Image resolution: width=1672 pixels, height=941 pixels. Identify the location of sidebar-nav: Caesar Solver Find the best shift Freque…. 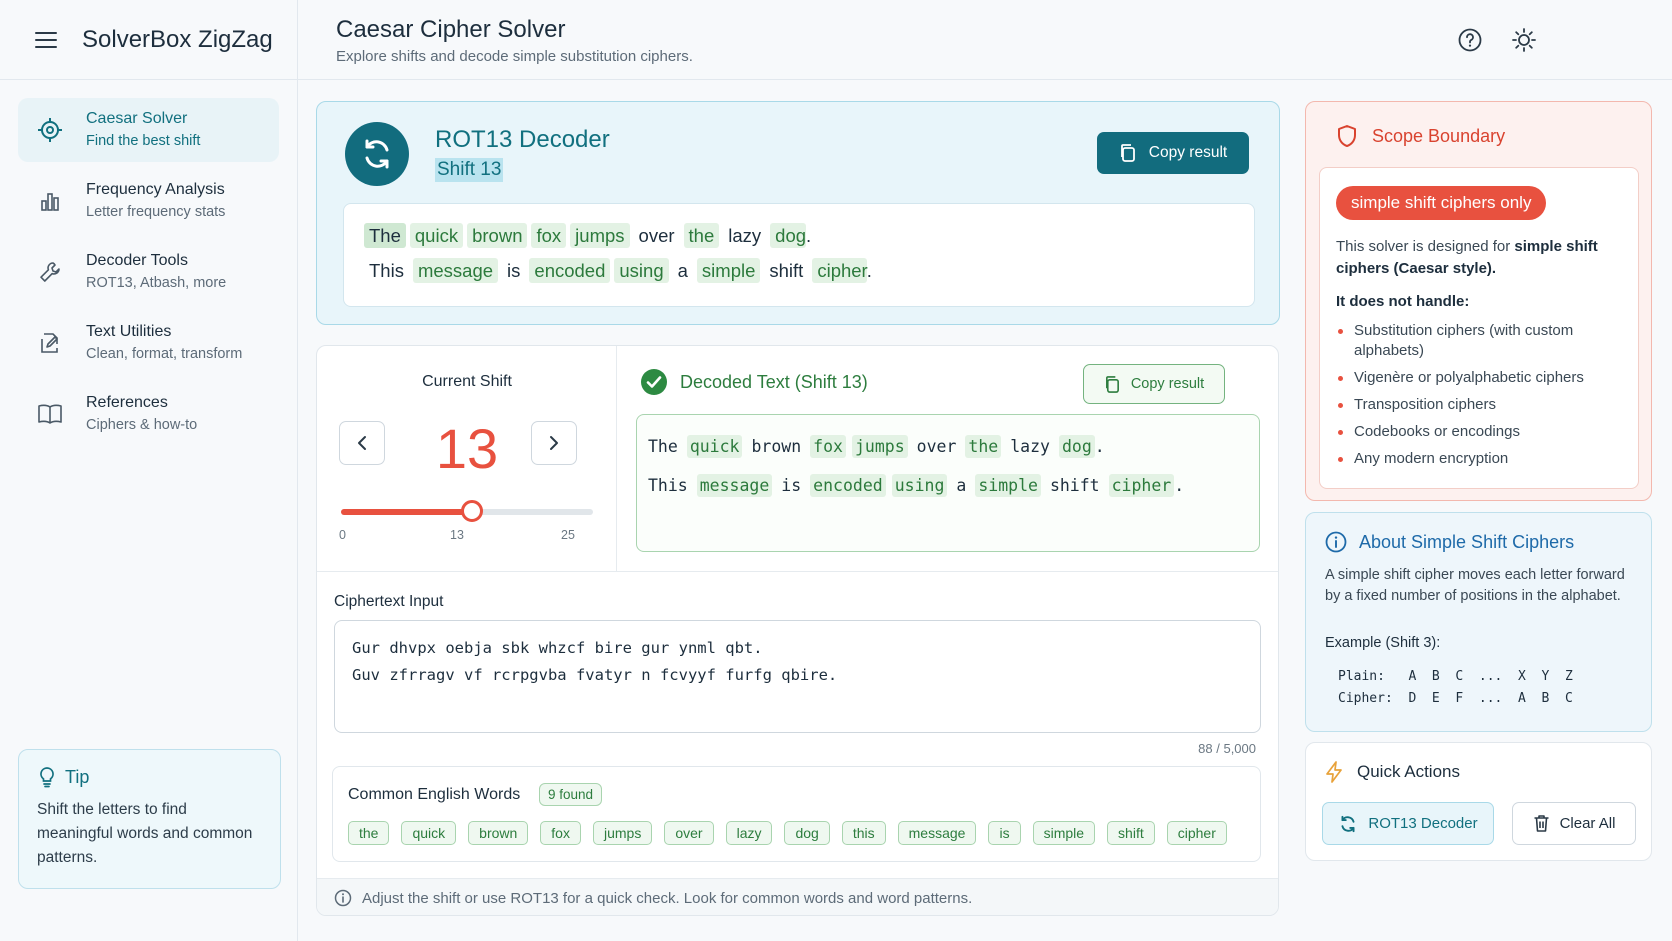
(148, 263).